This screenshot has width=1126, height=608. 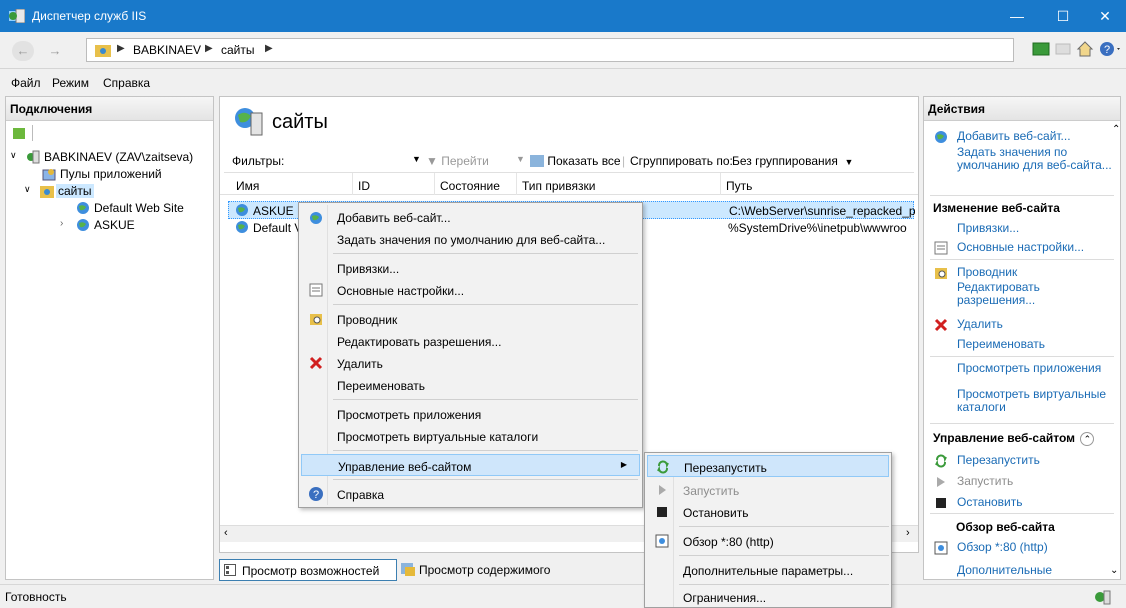 I want to click on action-rename: Переименовать, so click(x=1024, y=344).